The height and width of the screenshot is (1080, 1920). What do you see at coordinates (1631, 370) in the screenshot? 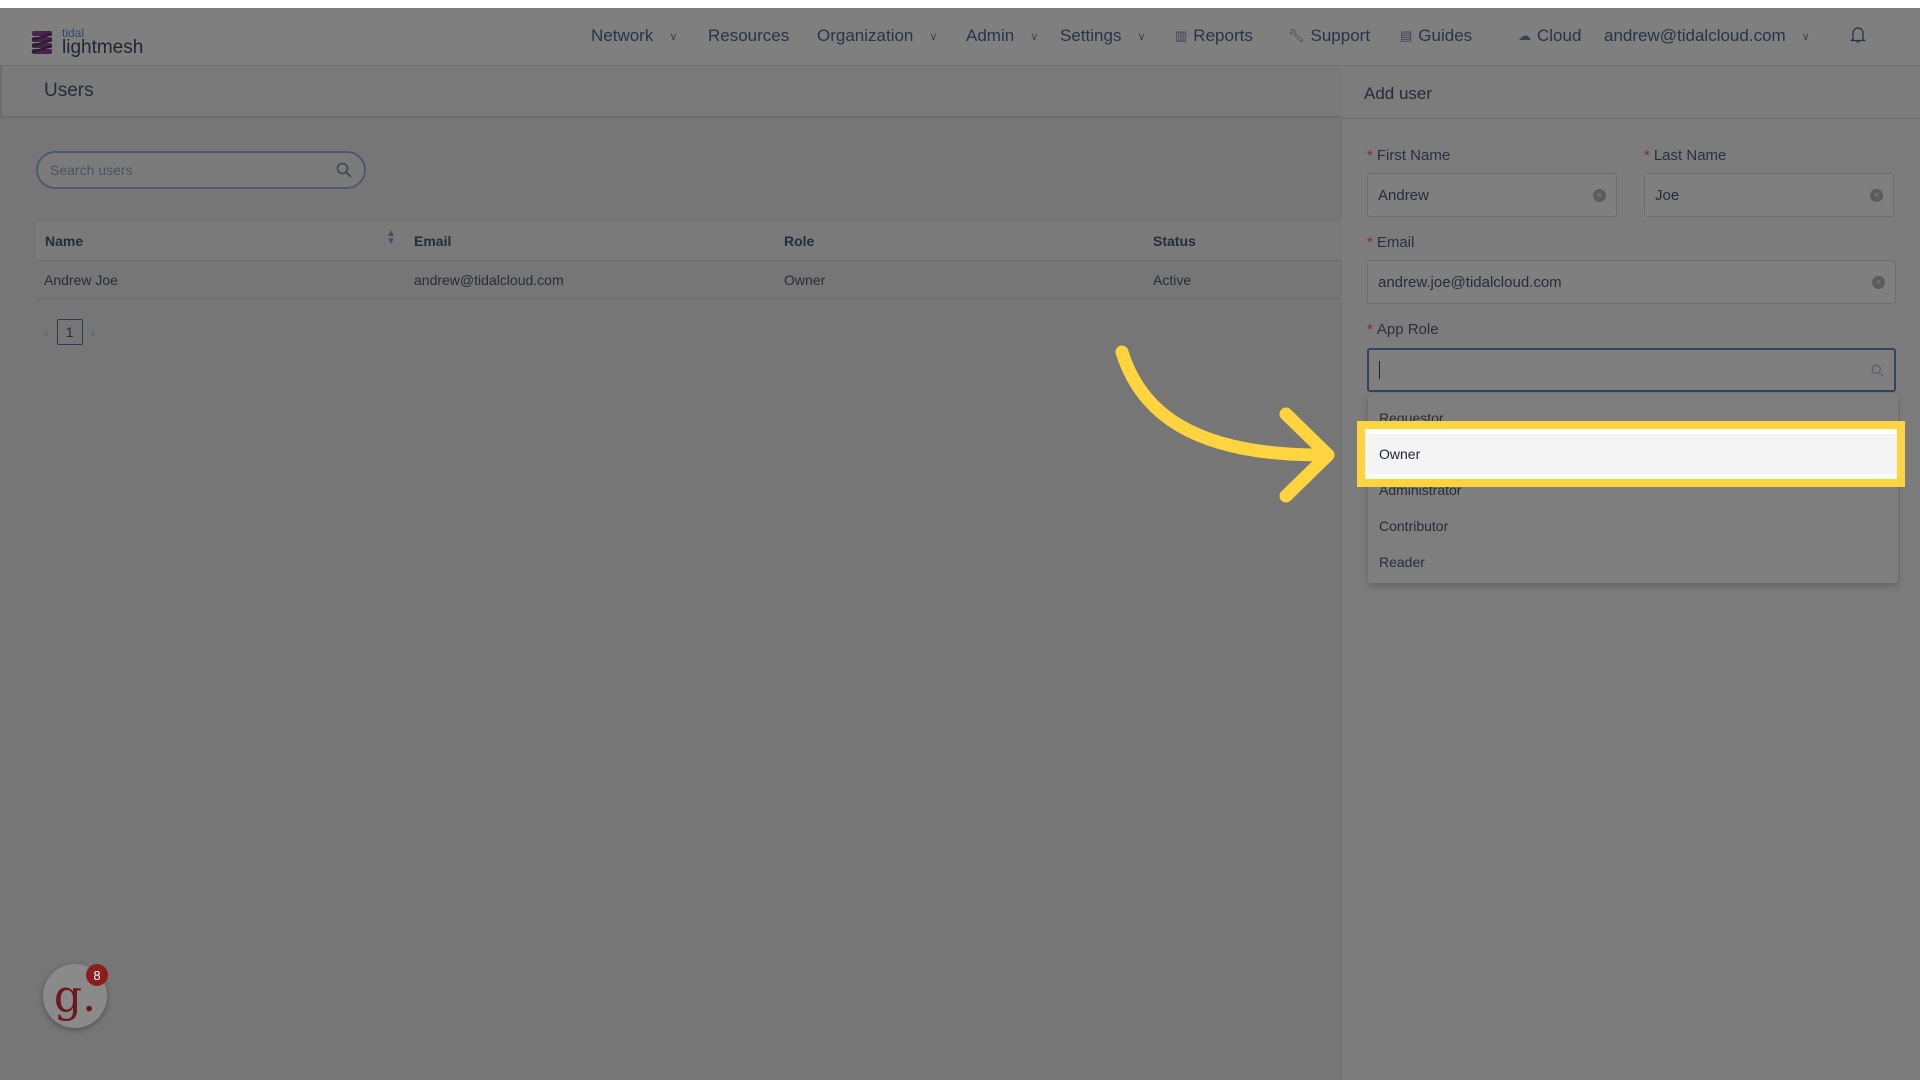
I see `app-role-select` at bounding box center [1631, 370].